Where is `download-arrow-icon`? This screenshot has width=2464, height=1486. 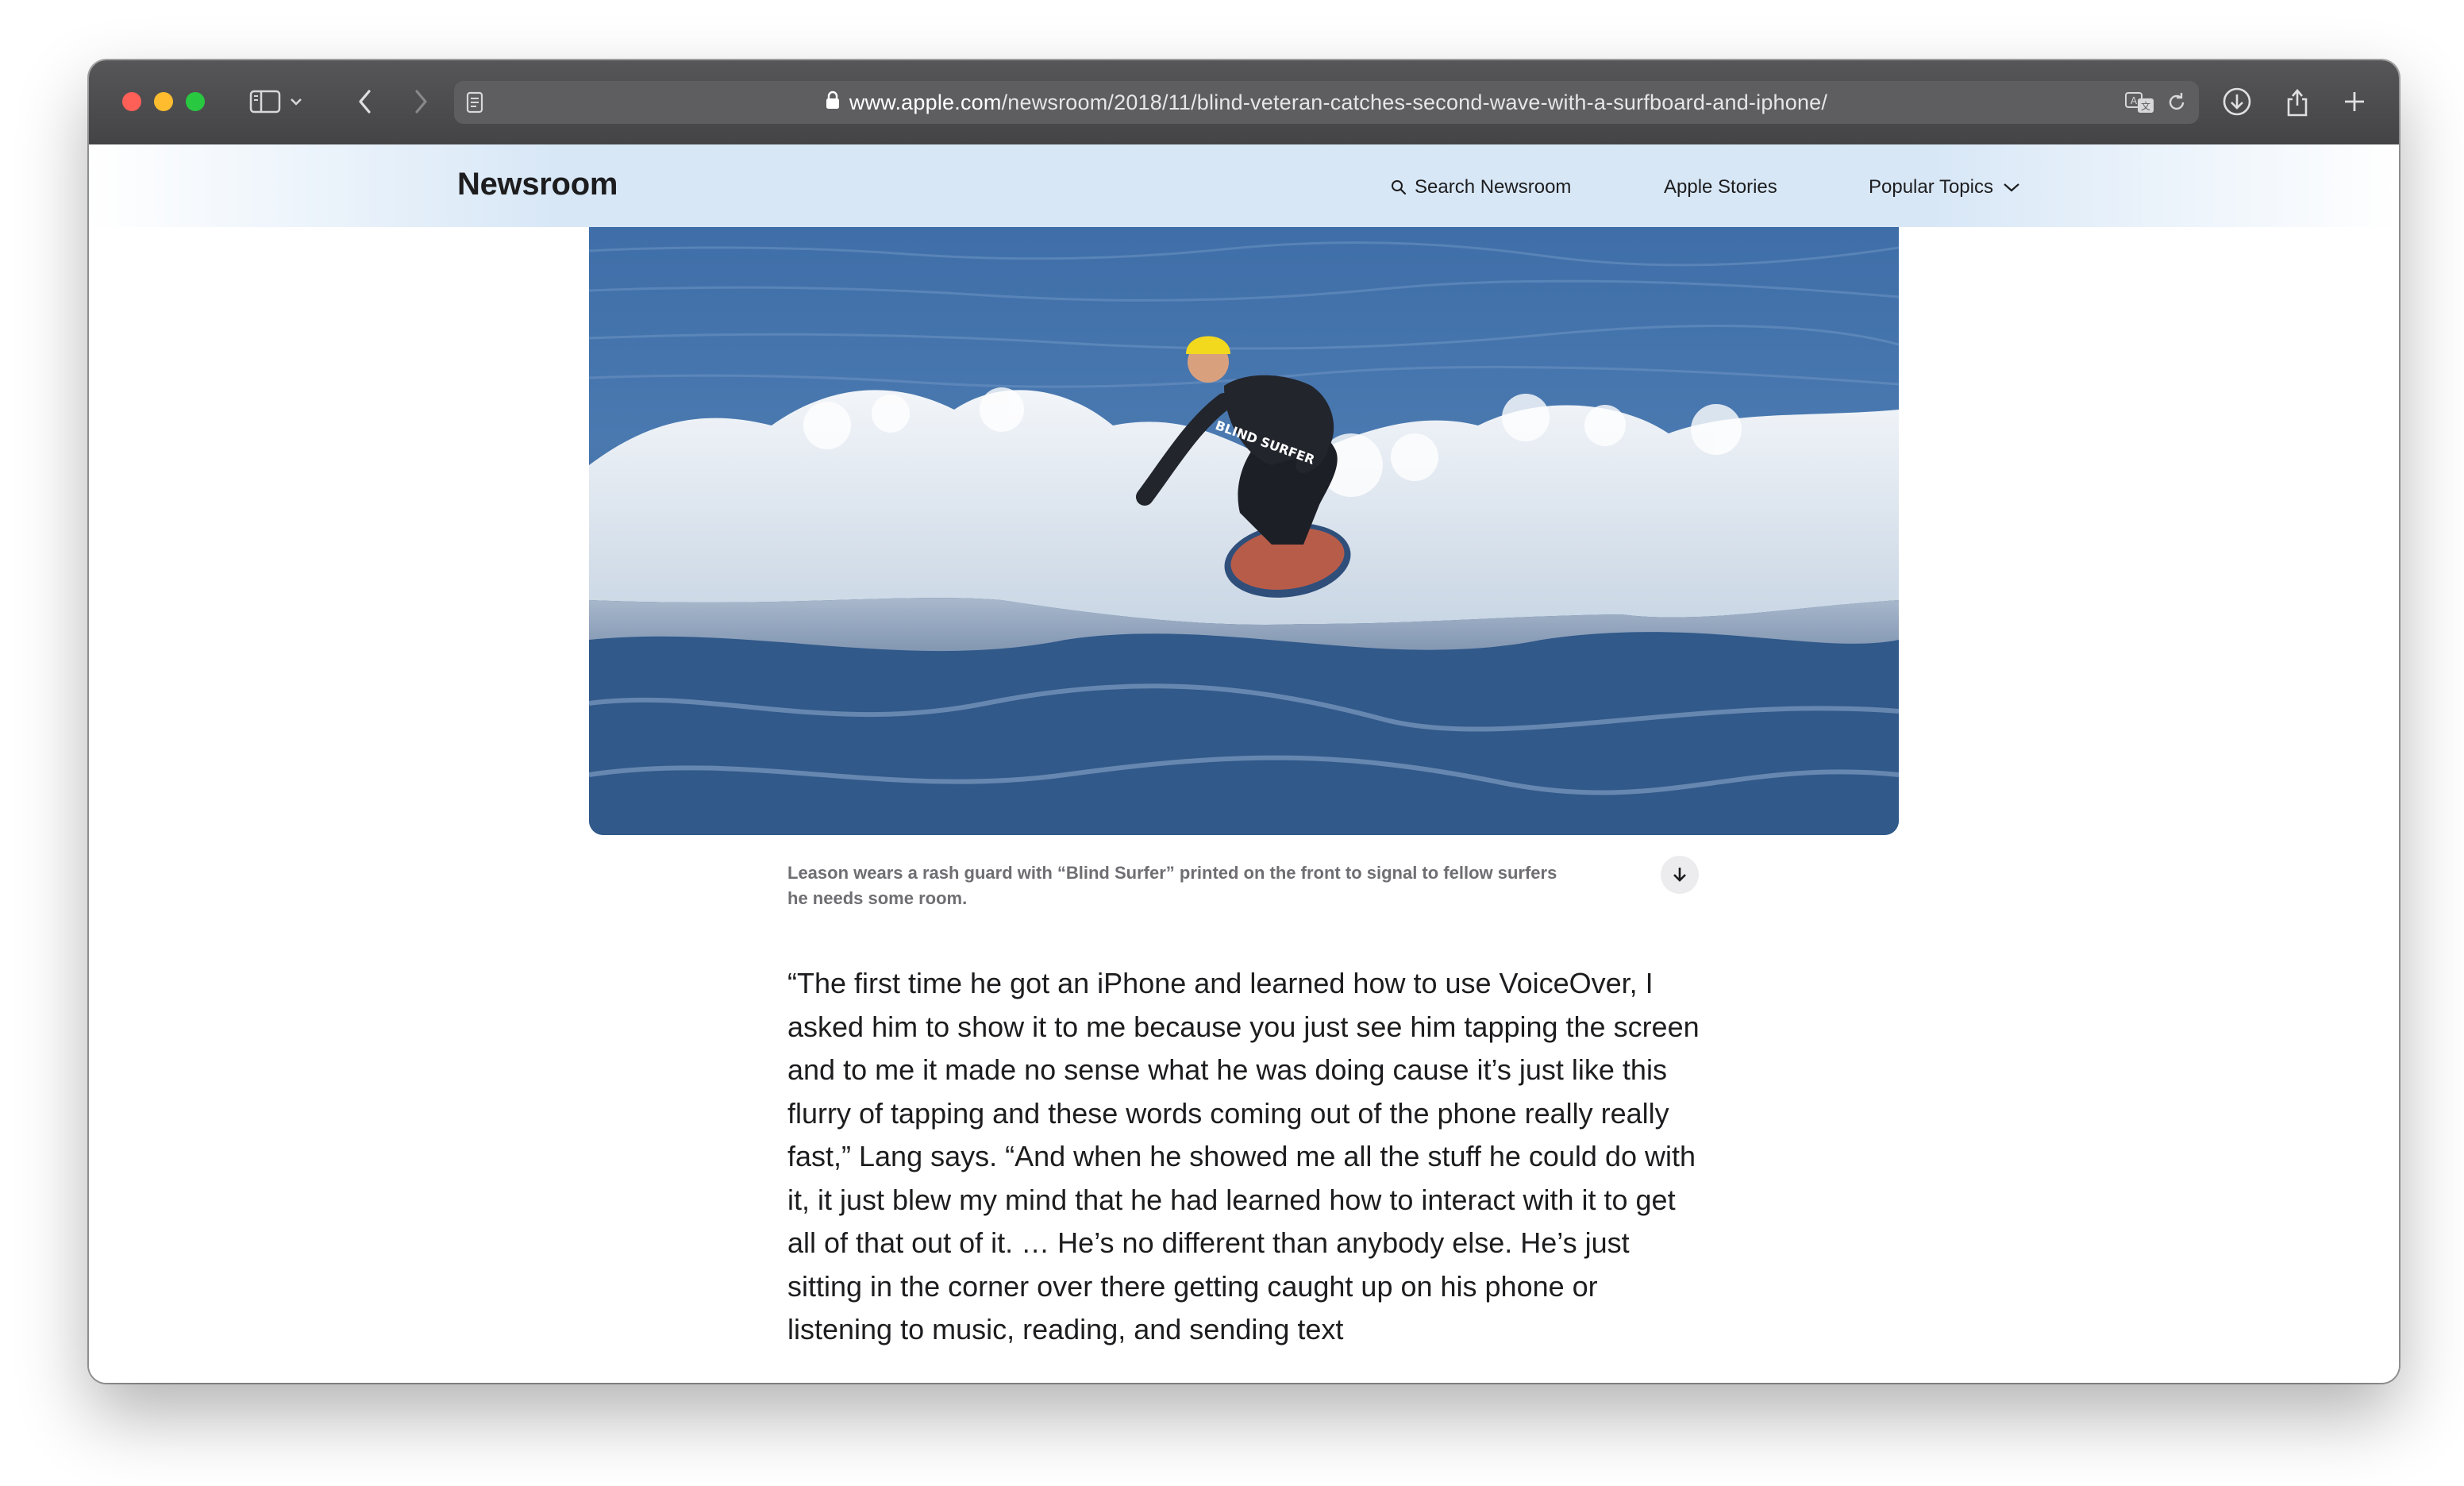 download-arrow-icon is located at coordinates (1680, 874).